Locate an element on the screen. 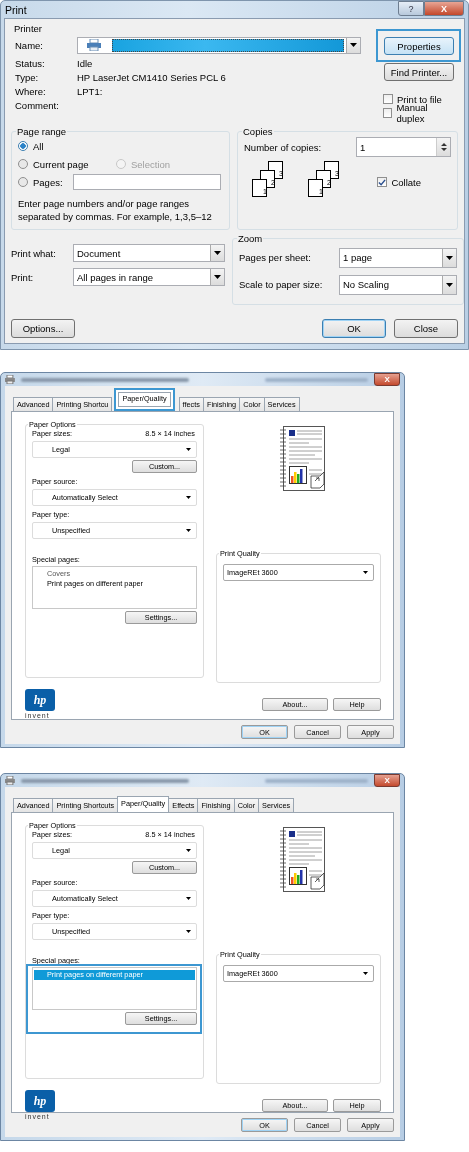 This screenshot has height=1152, width=469. field-label: Print what: is located at coordinates (34, 253).